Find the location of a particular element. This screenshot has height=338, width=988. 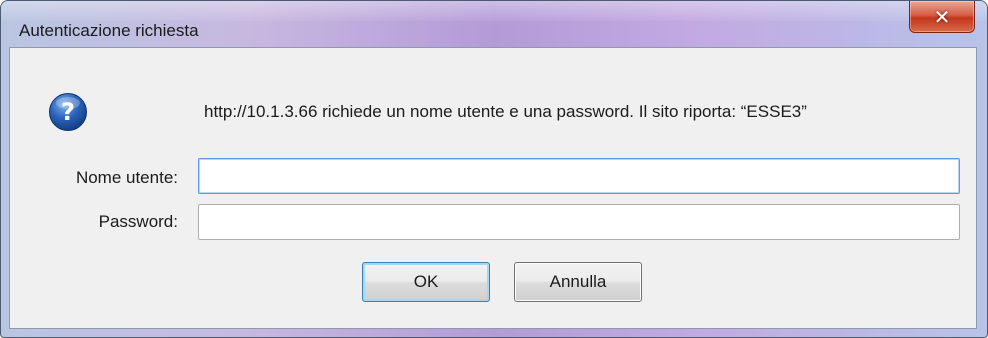

question-icon: ? is located at coordinates (68, 112).